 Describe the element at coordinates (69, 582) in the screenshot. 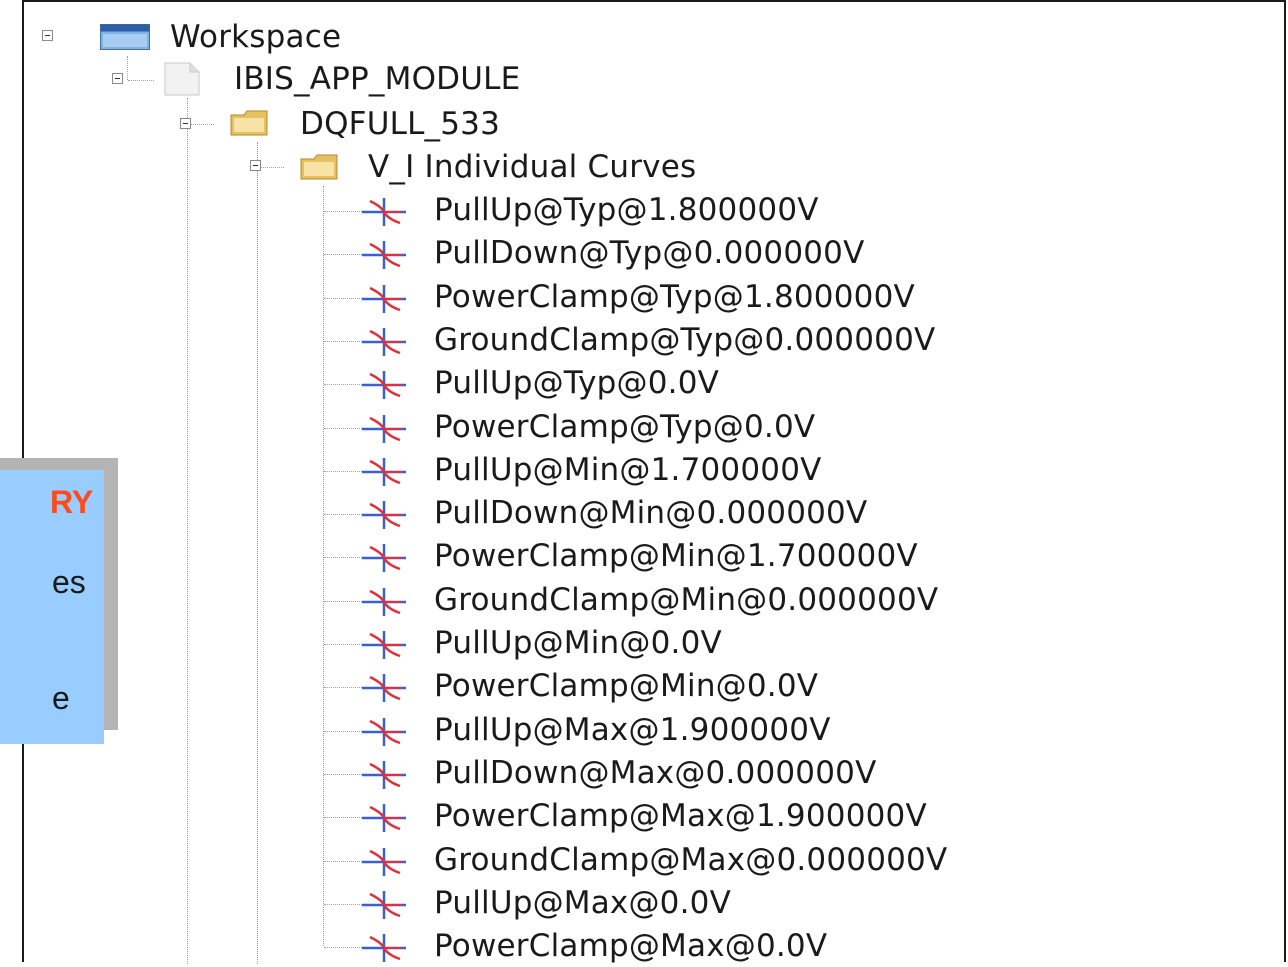

I see `callout-text-line: es` at that location.